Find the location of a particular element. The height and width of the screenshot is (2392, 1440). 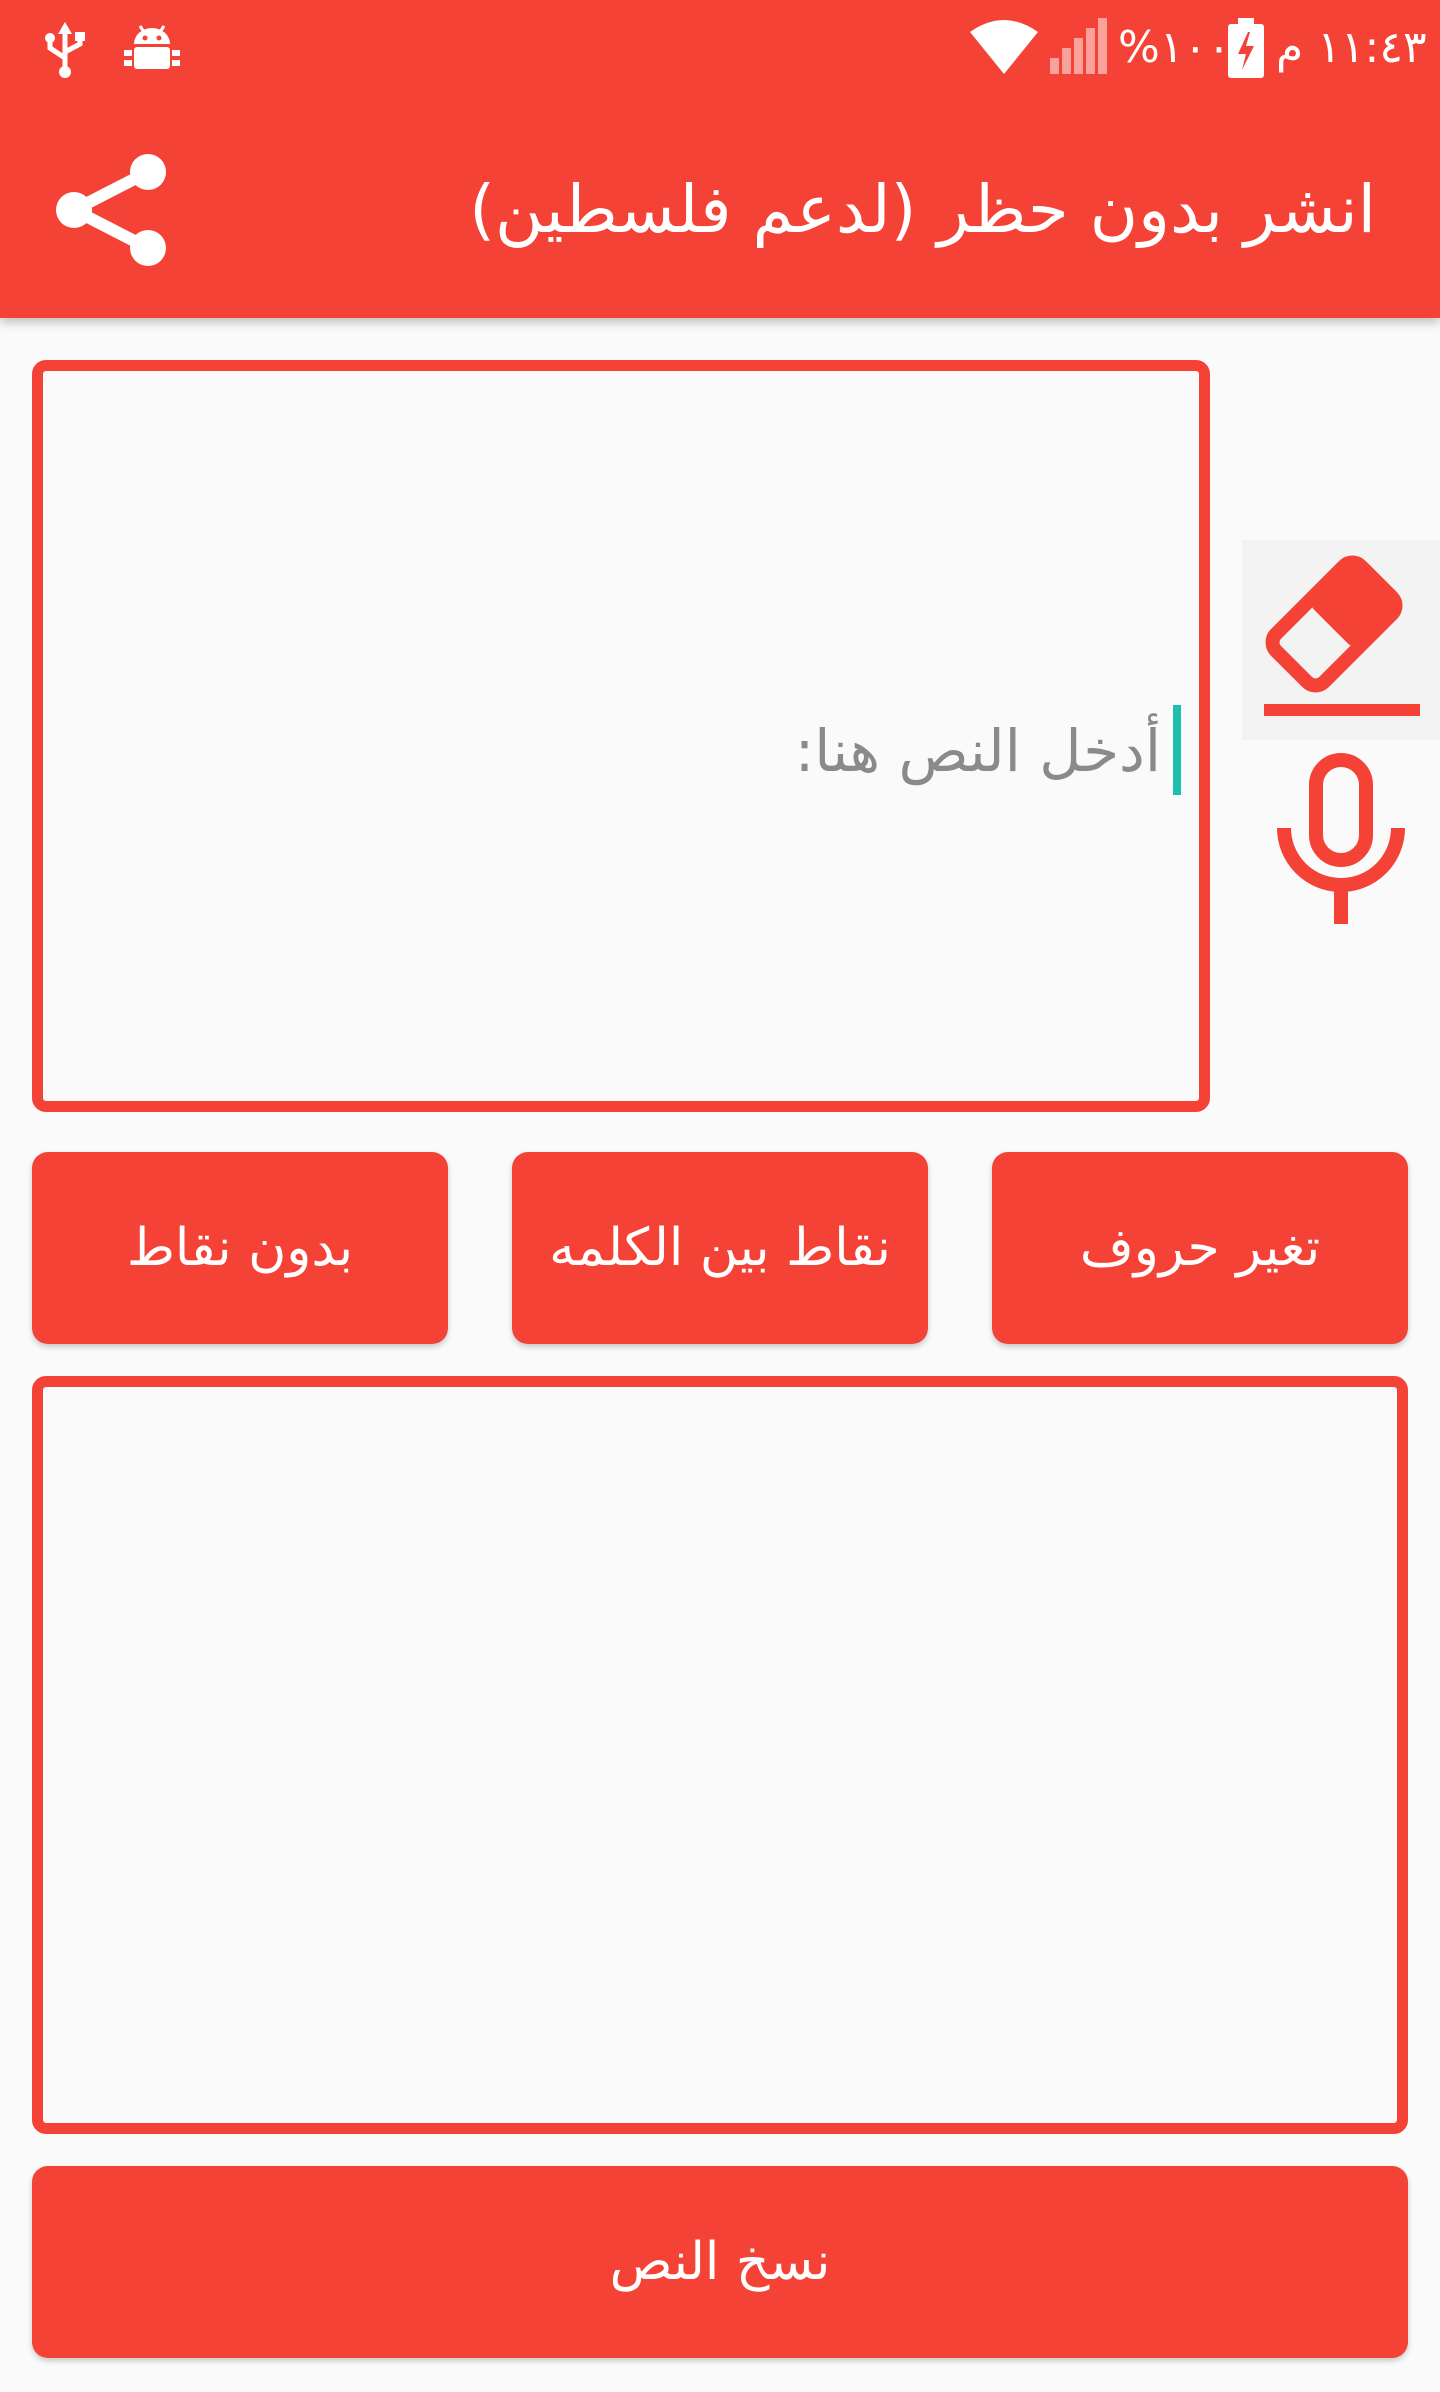

copy-text-button: نسخ النص is located at coordinates (720, 2262).